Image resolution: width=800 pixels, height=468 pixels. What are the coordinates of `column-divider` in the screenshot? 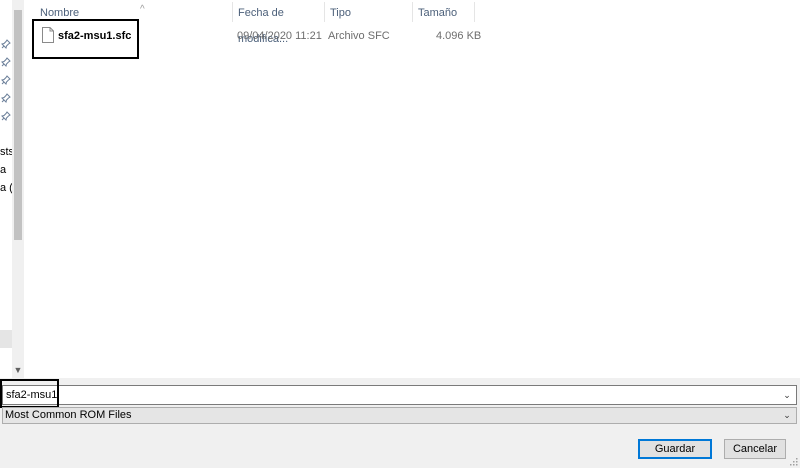 It's located at (474, 12).